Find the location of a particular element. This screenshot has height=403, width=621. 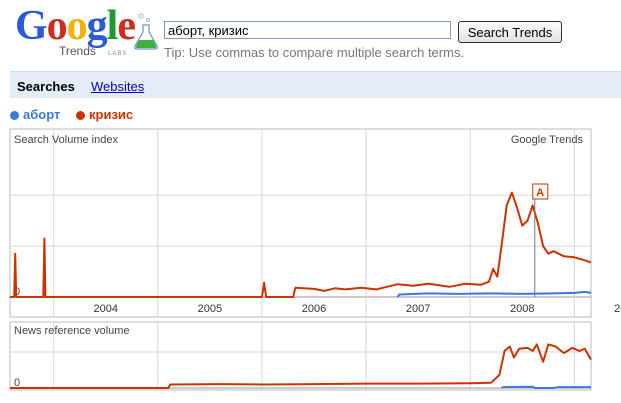

x-tick-label: 2009 is located at coordinates (617, 309).